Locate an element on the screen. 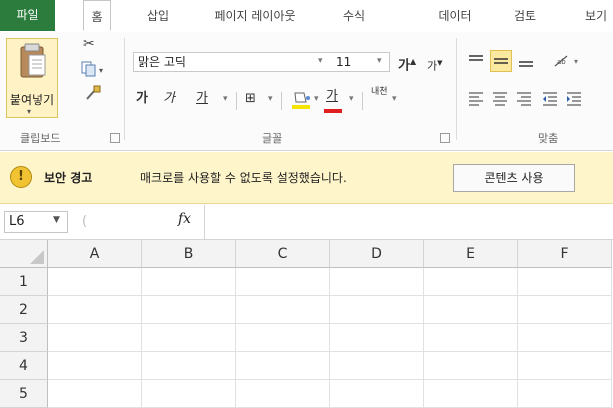 This screenshot has width=613, height=408. security-warning-title: 보안 경고 is located at coordinates (68, 178).